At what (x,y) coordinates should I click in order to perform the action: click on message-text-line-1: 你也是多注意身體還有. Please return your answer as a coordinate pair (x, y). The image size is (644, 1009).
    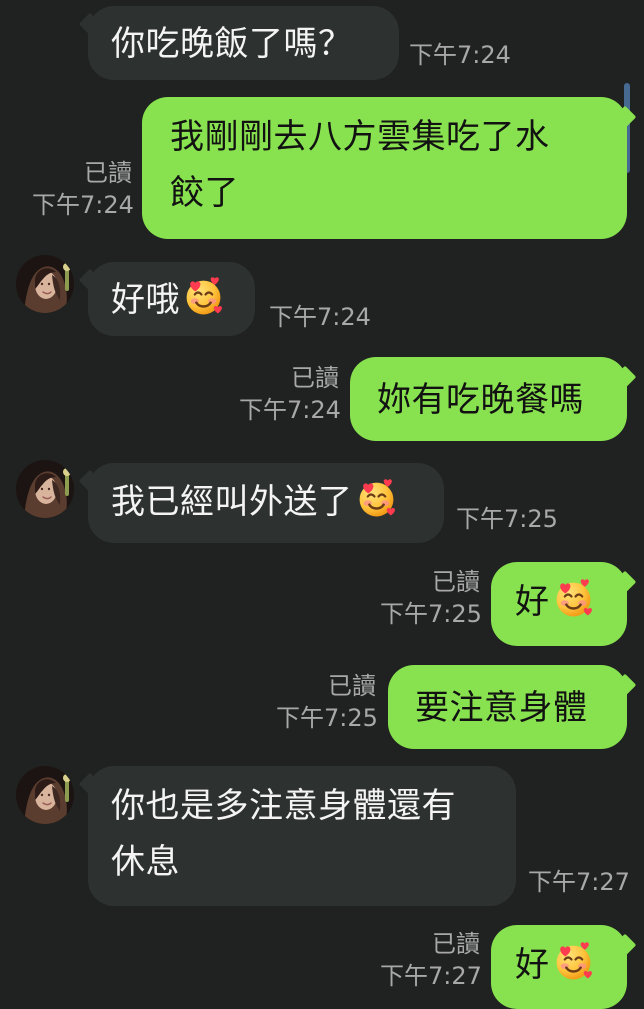
    Looking at the image, I should click on (283, 806).